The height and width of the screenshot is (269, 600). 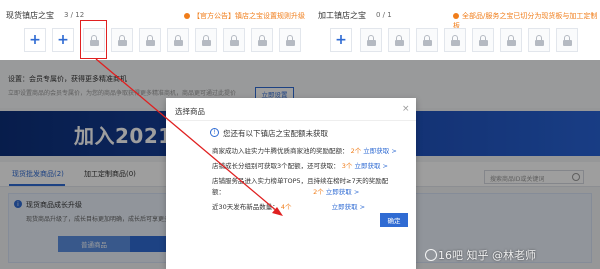 What do you see at coordinates (431, 255) in the screenshot?
I see `watermark-logo-icon` at bounding box center [431, 255].